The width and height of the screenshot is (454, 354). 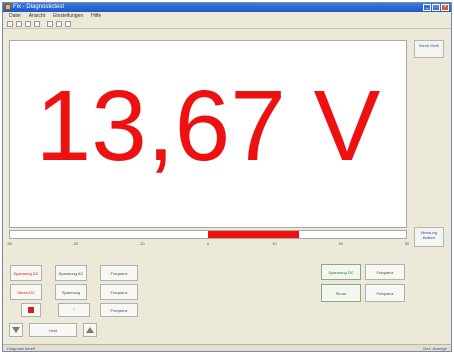 What do you see at coordinates (429, 237) in the screenshot?
I see `measurement-bar-button: Messung Balken` at bounding box center [429, 237].